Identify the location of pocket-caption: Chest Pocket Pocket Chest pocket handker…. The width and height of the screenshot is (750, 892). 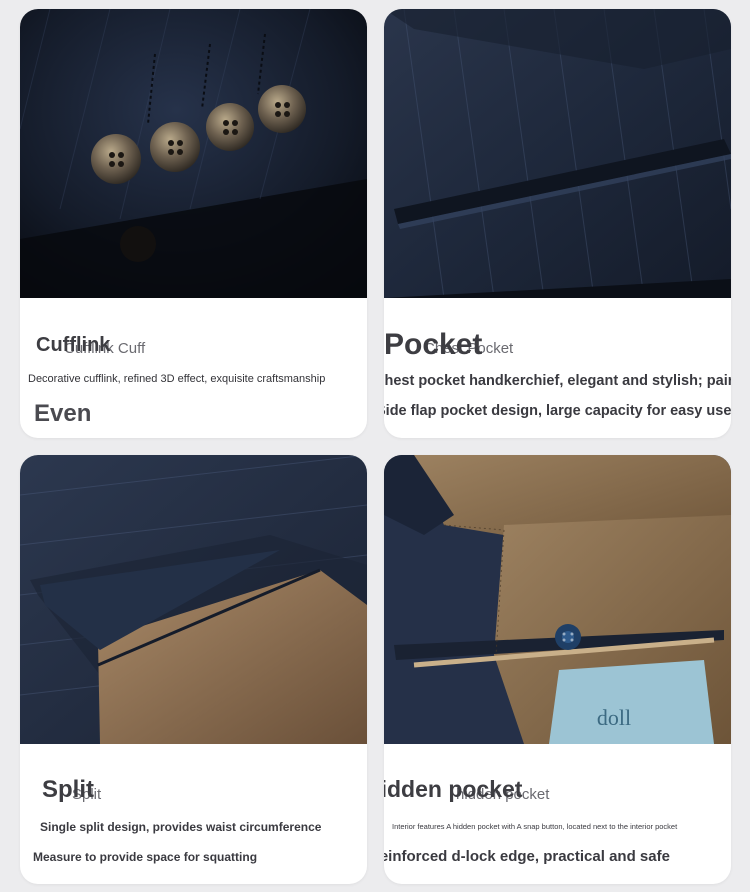
(557, 368).